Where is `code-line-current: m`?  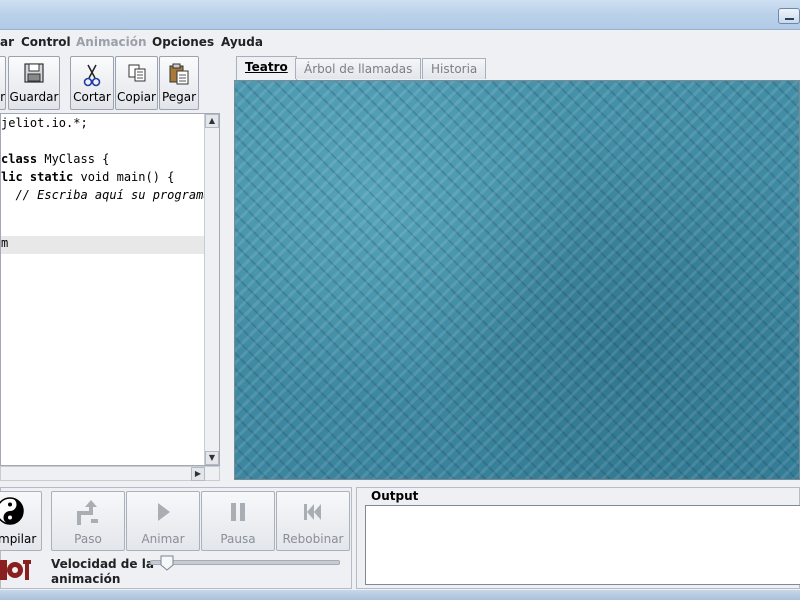
code-line-current: m is located at coordinates (103, 245).